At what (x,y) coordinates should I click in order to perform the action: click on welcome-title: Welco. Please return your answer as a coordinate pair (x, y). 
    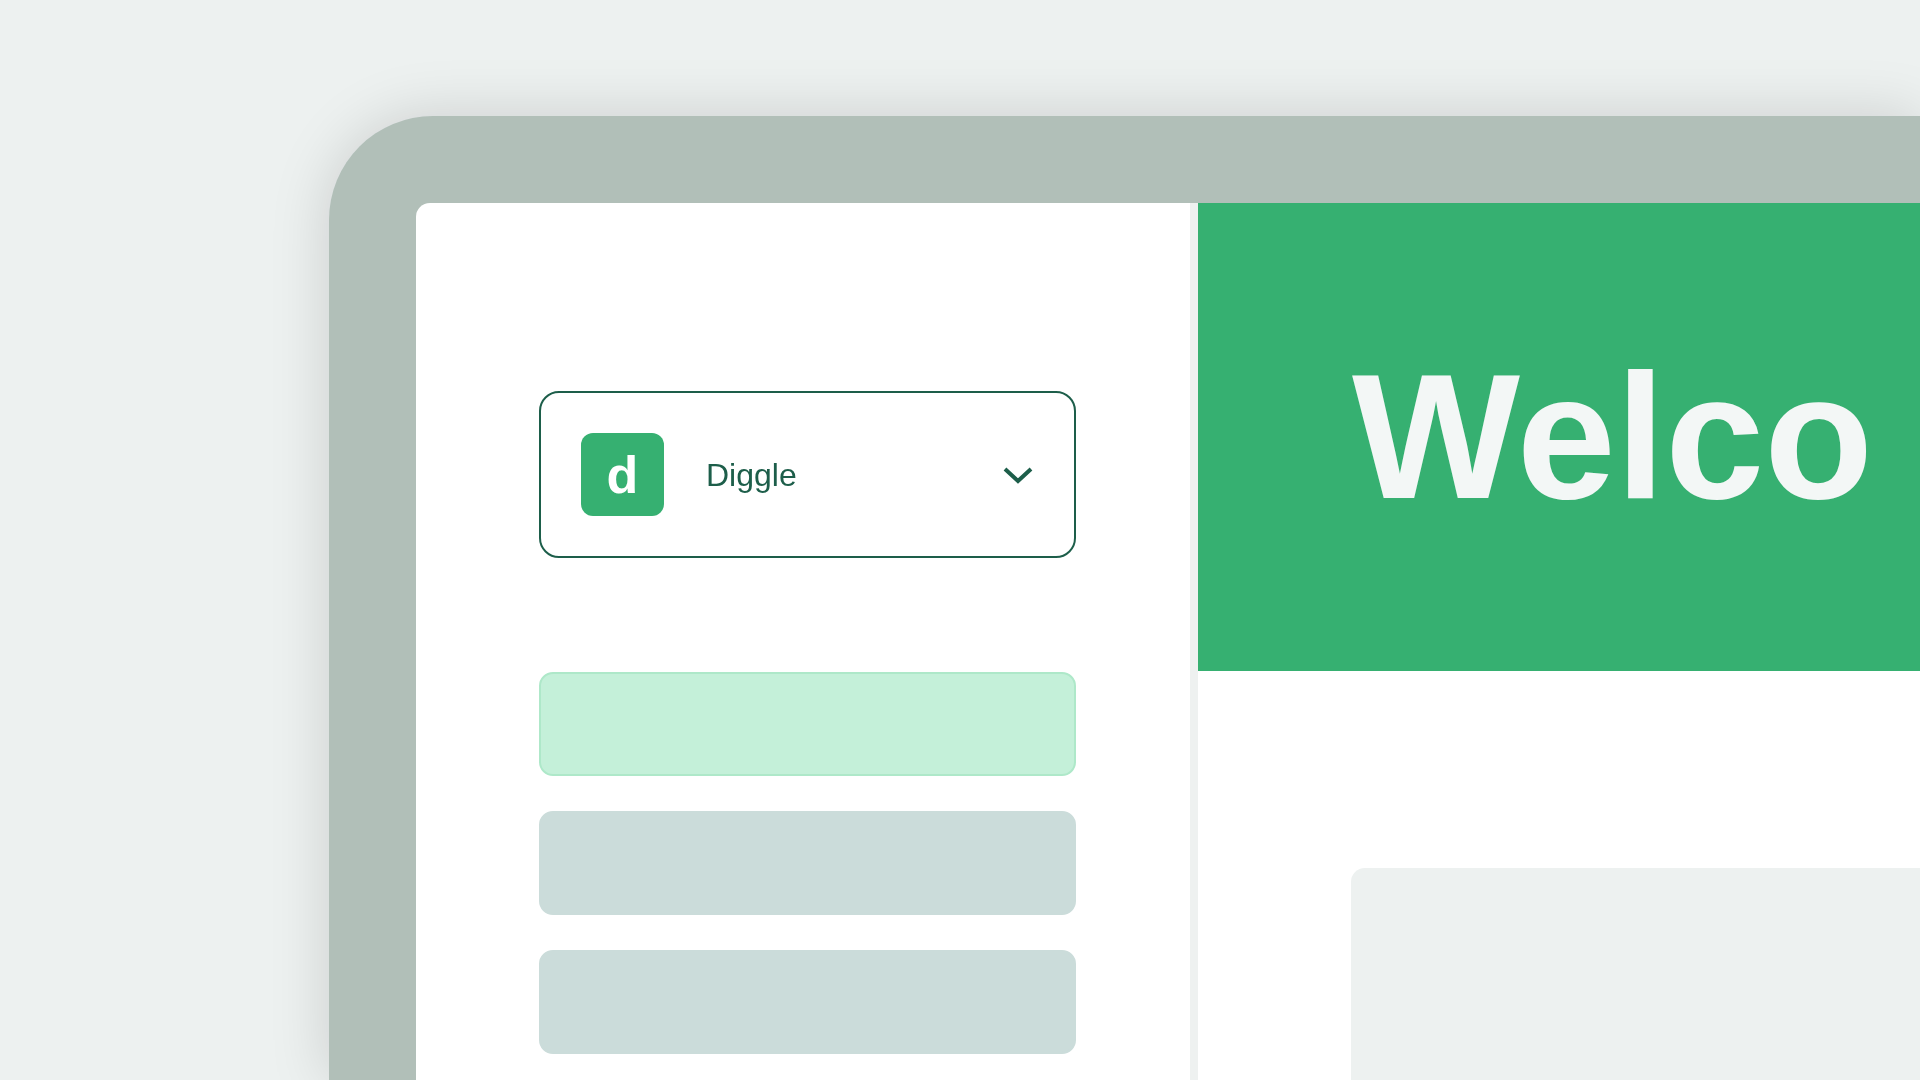
    Looking at the image, I should click on (1612, 437).